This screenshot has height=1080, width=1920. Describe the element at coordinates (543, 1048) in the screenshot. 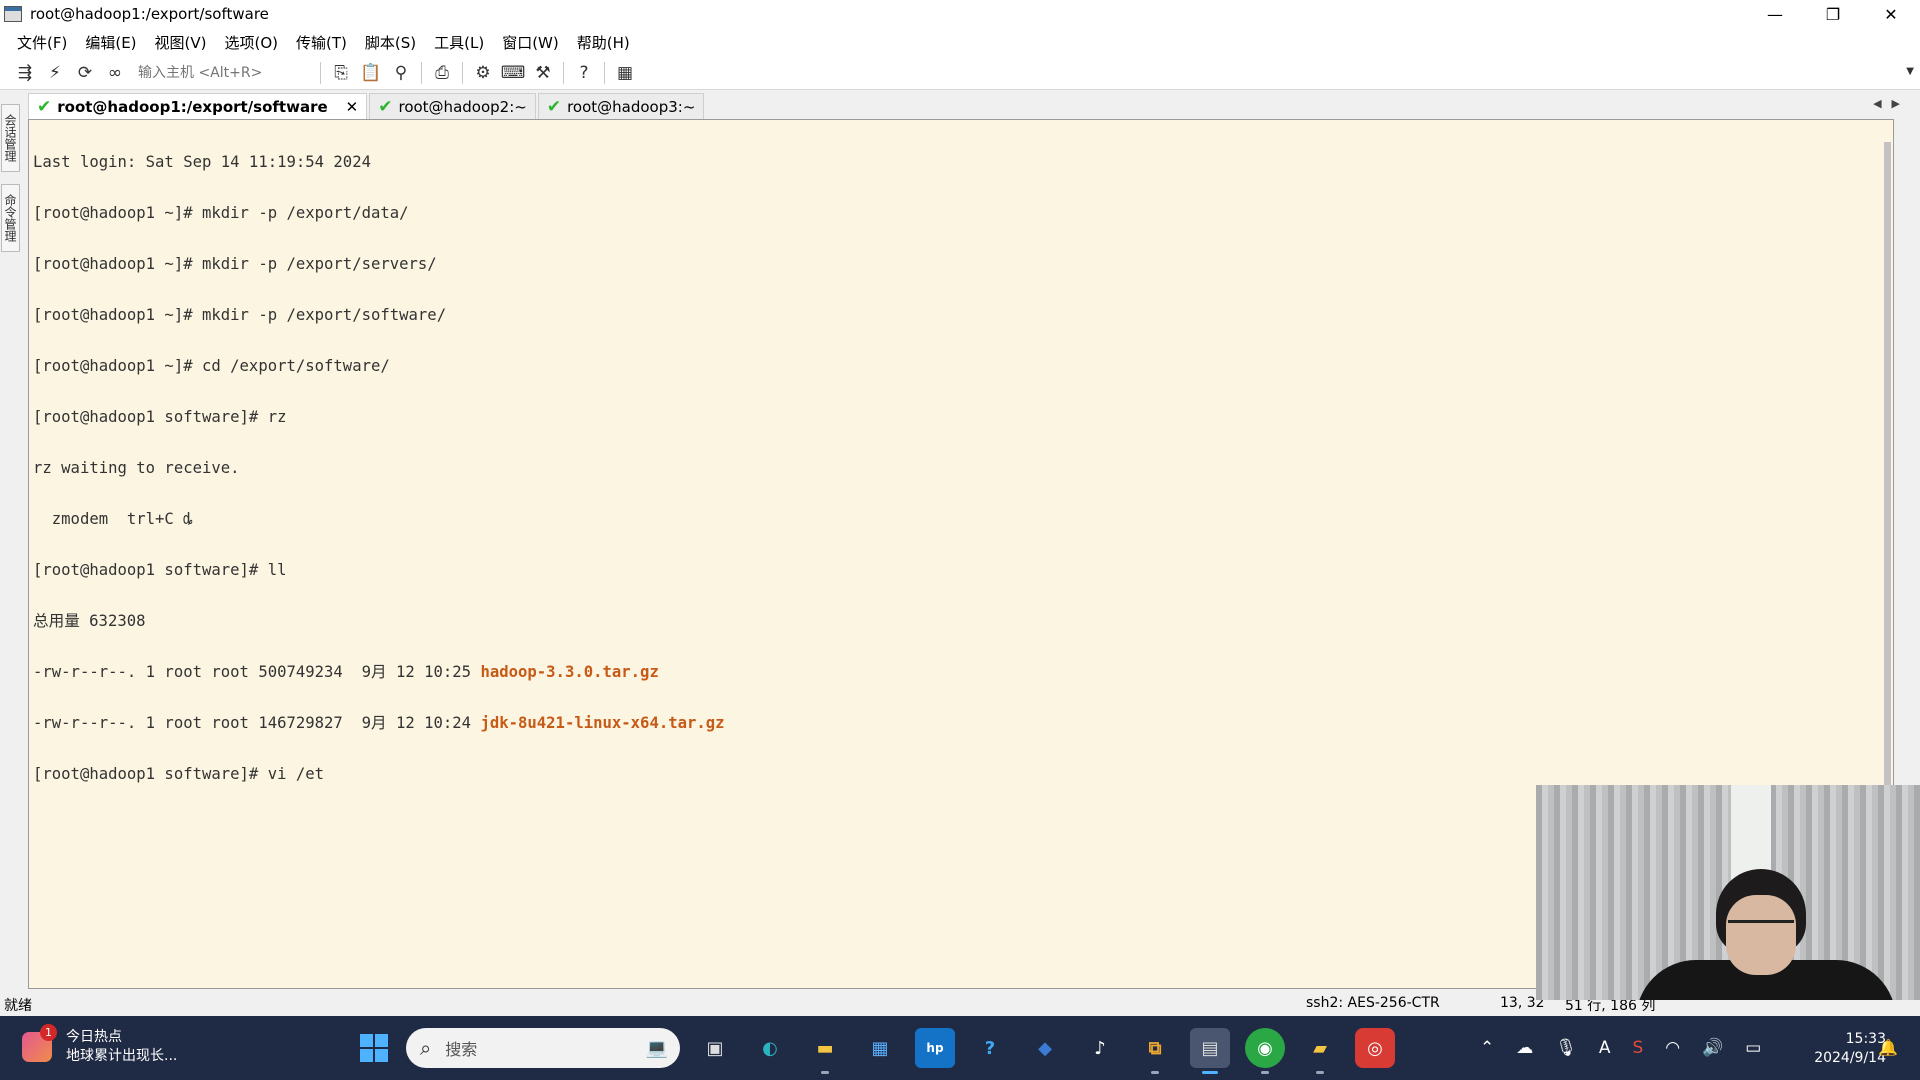

I see `taskbar-search: ⌕ 搜索 💻` at that location.